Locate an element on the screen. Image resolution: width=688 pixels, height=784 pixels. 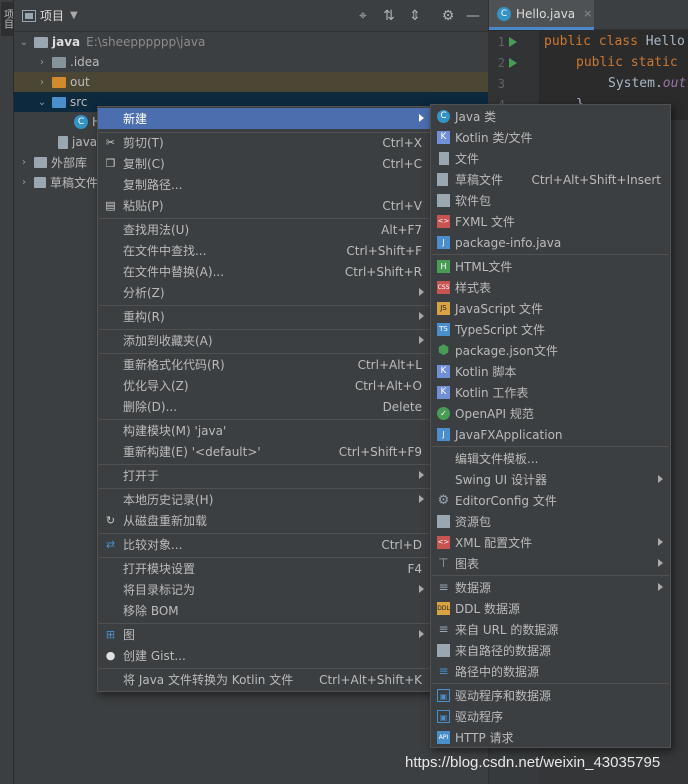
new-diagram: ⊤ 图表 is located at coordinates (550, 563).